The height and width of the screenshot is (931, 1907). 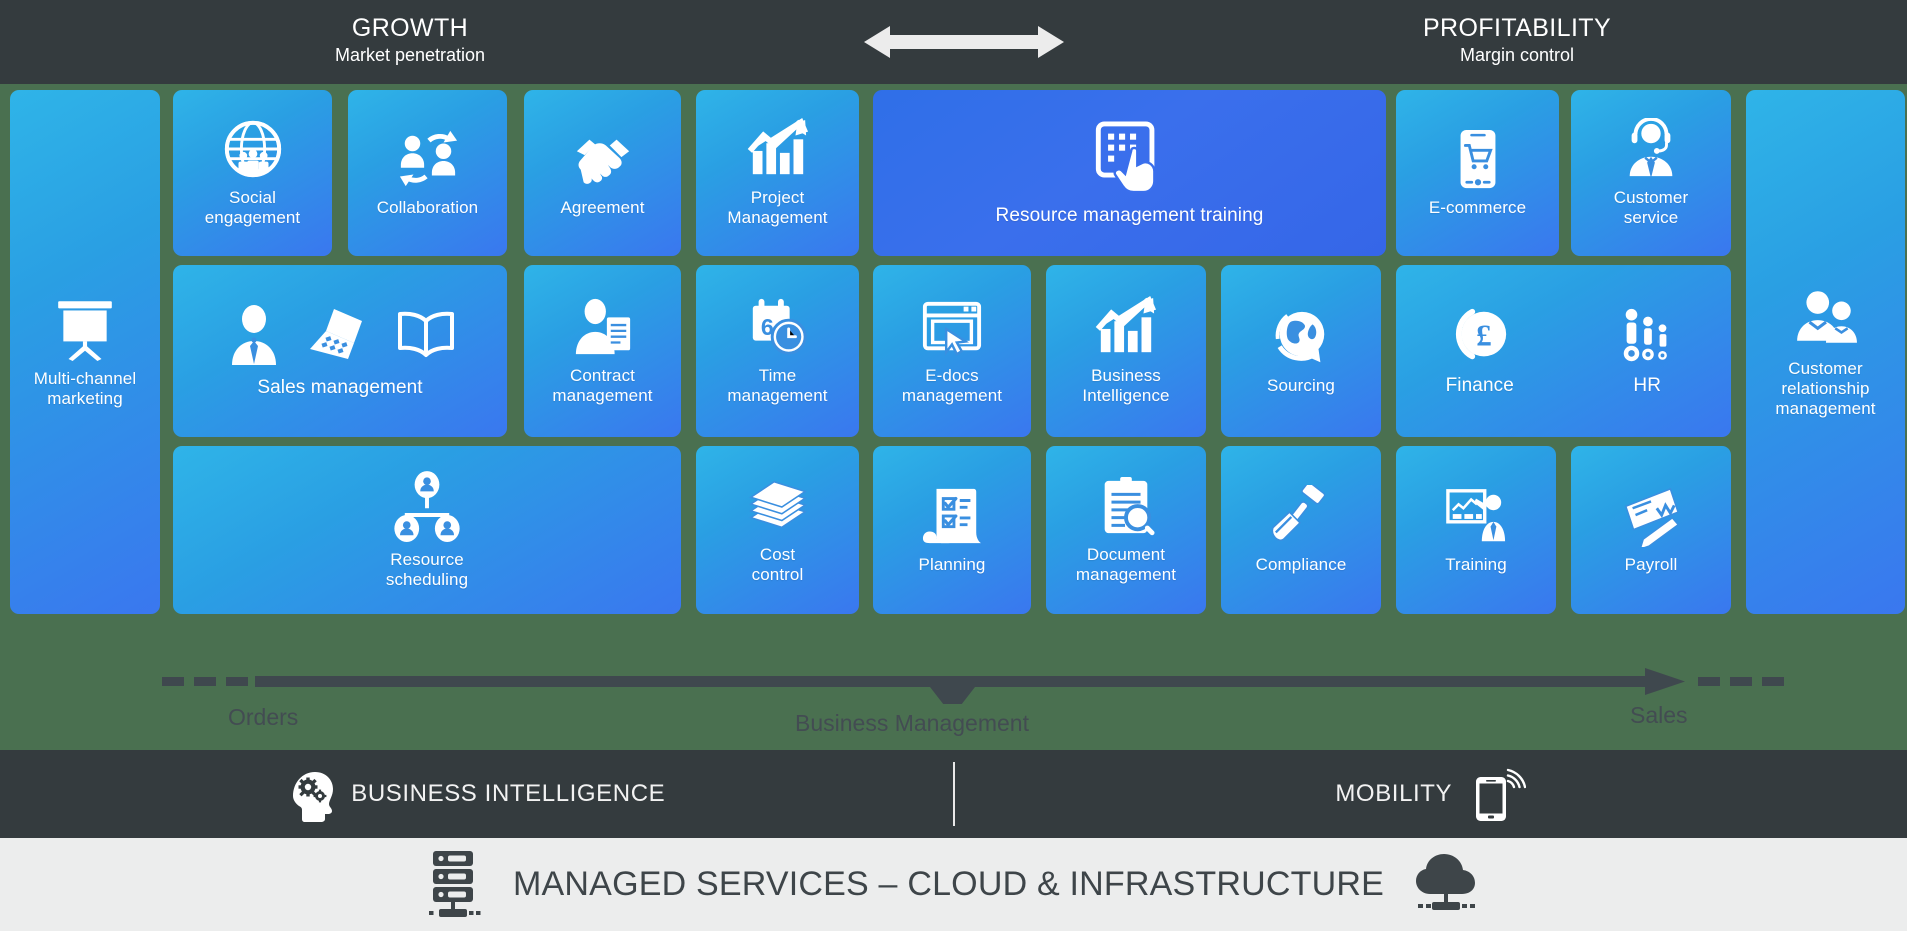 What do you see at coordinates (964, 42) in the screenshot?
I see `double-headed-arrow-icon` at bounding box center [964, 42].